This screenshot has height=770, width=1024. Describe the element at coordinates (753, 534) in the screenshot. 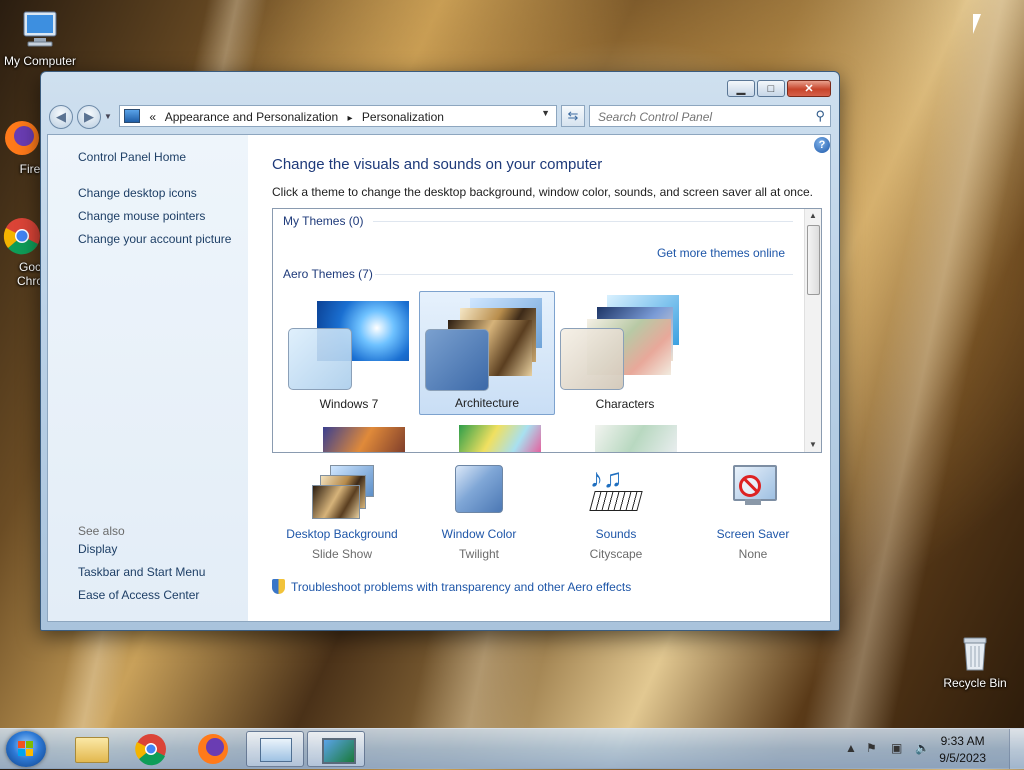

I see `screen-saver-label: Screen Saver` at that location.